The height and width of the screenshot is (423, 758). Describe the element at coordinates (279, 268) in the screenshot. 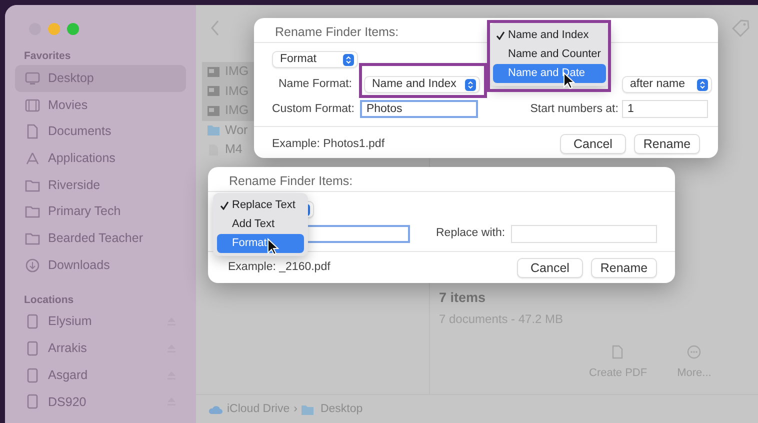

I see `example-text: Example: _2160.pdf` at that location.